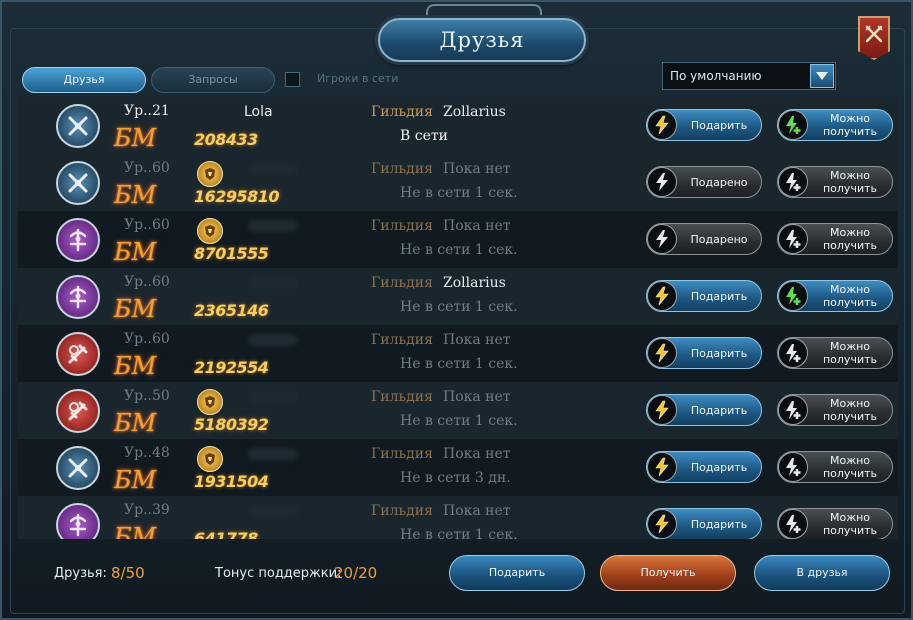  What do you see at coordinates (292, 79) in the screenshot?
I see `online-only-checkbox` at bounding box center [292, 79].